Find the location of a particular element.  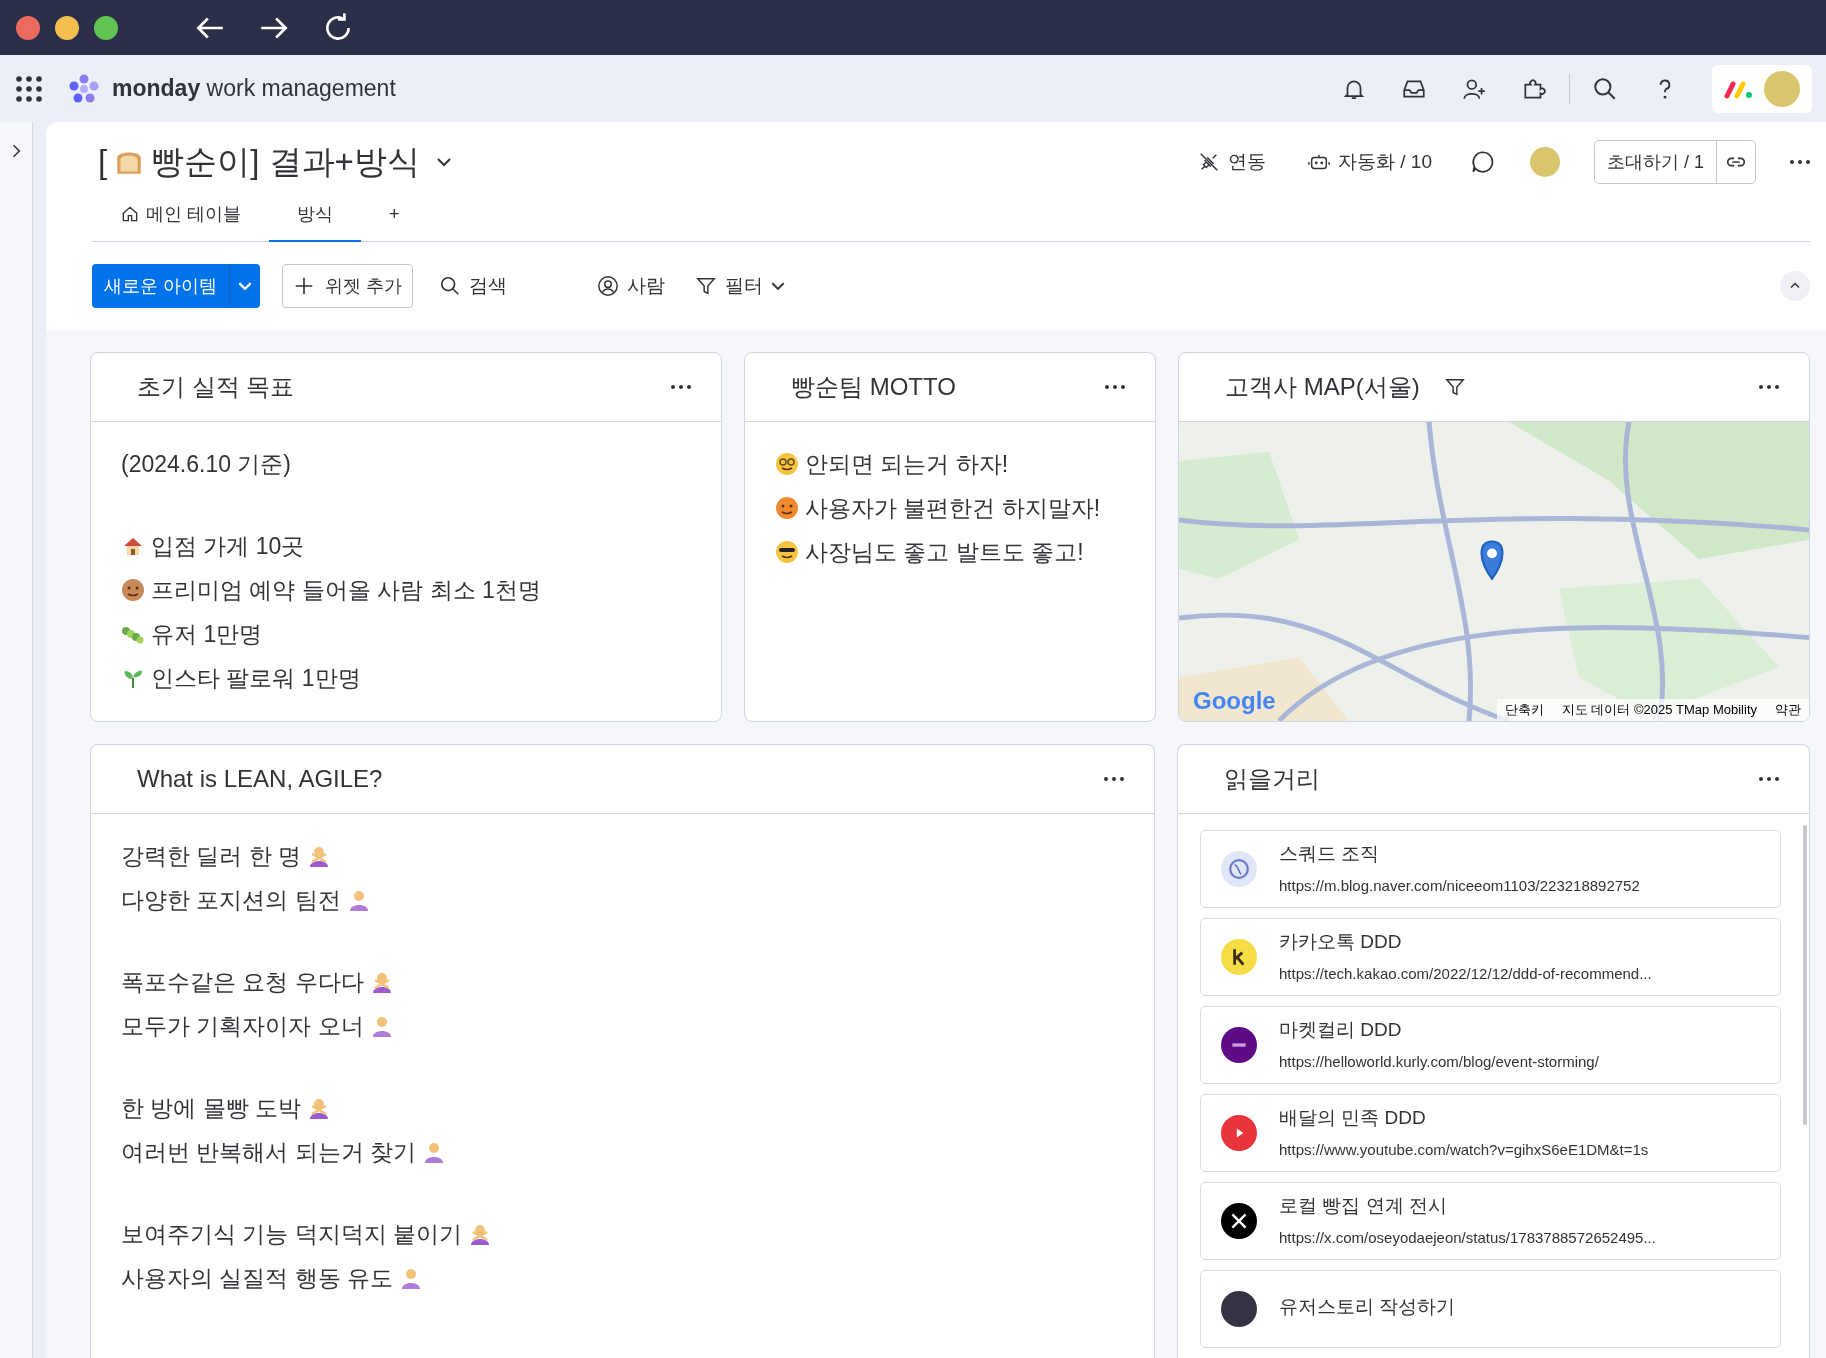

person-filter-button: 사람 is located at coordinates (631, 286).